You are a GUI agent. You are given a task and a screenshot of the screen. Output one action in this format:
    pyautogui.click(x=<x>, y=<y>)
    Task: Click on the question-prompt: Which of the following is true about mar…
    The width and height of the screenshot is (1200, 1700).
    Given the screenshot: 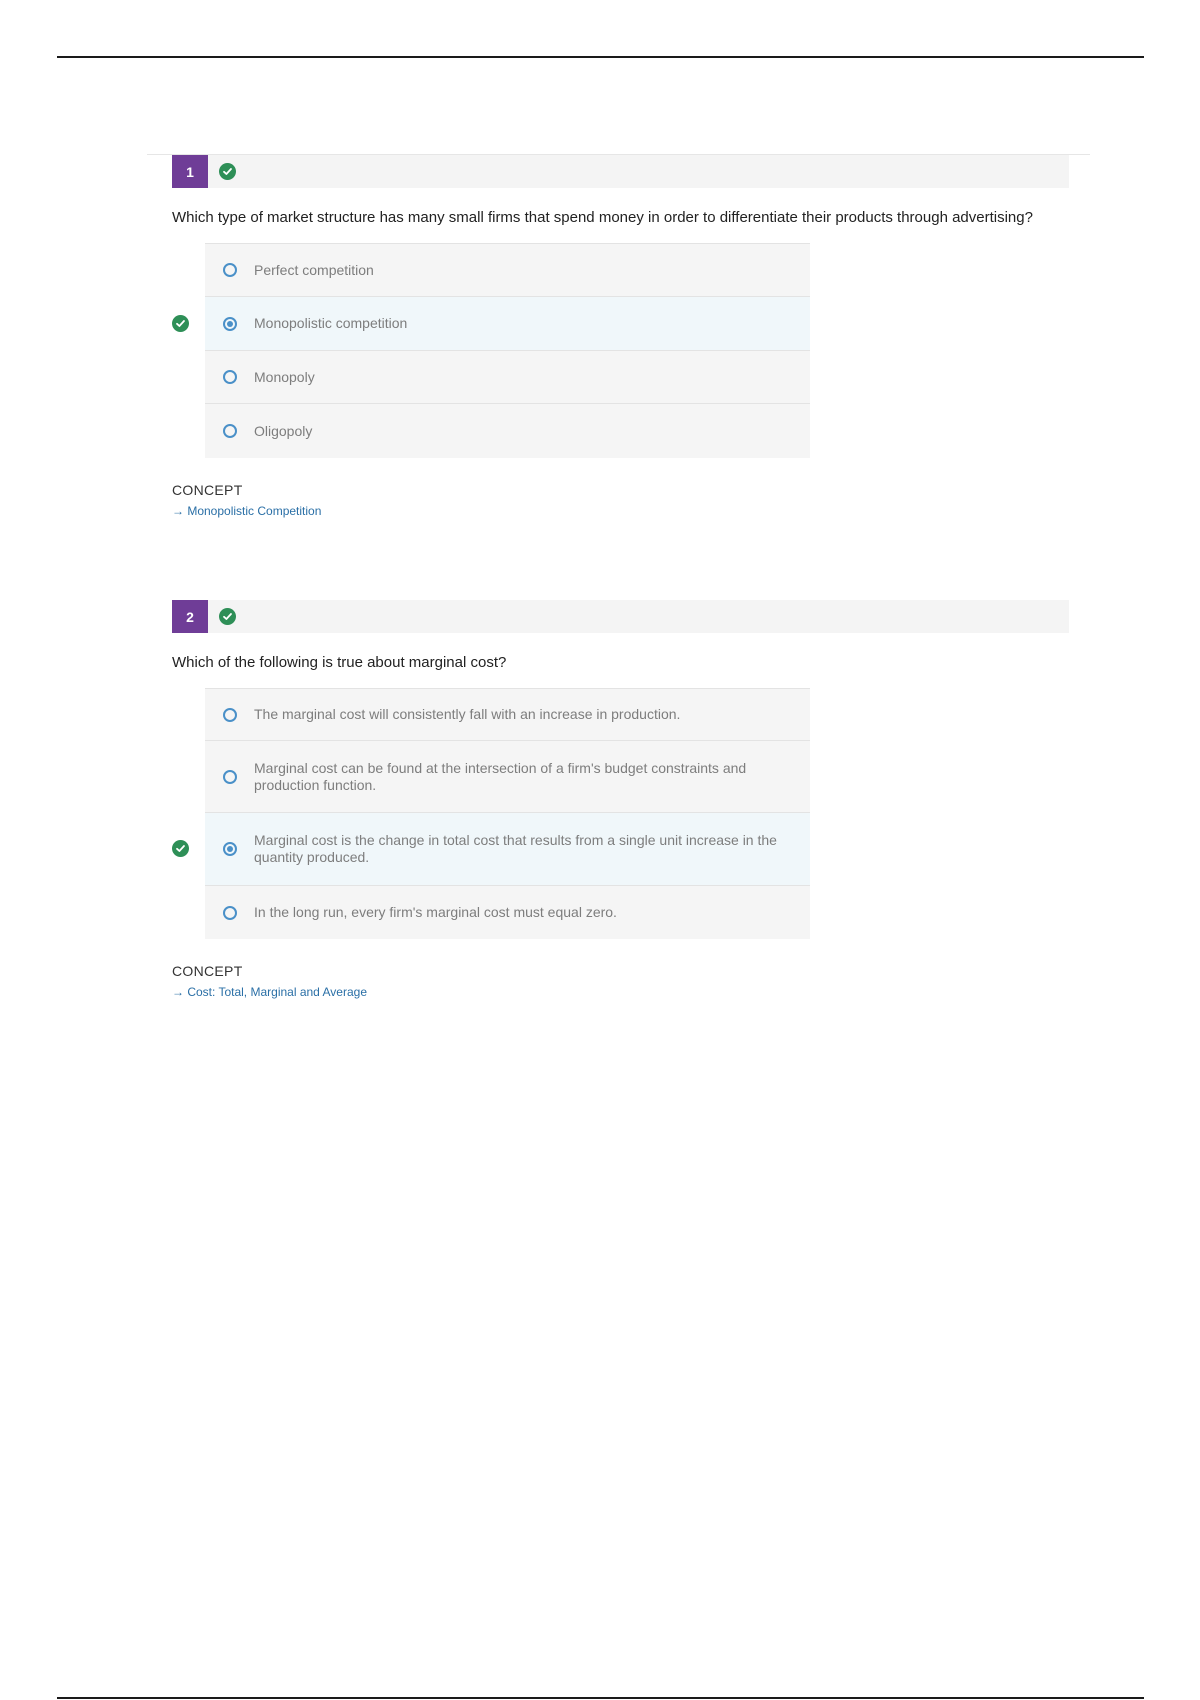 What is the action you would take?
    pyautogui.click(x=339, y=662)
    